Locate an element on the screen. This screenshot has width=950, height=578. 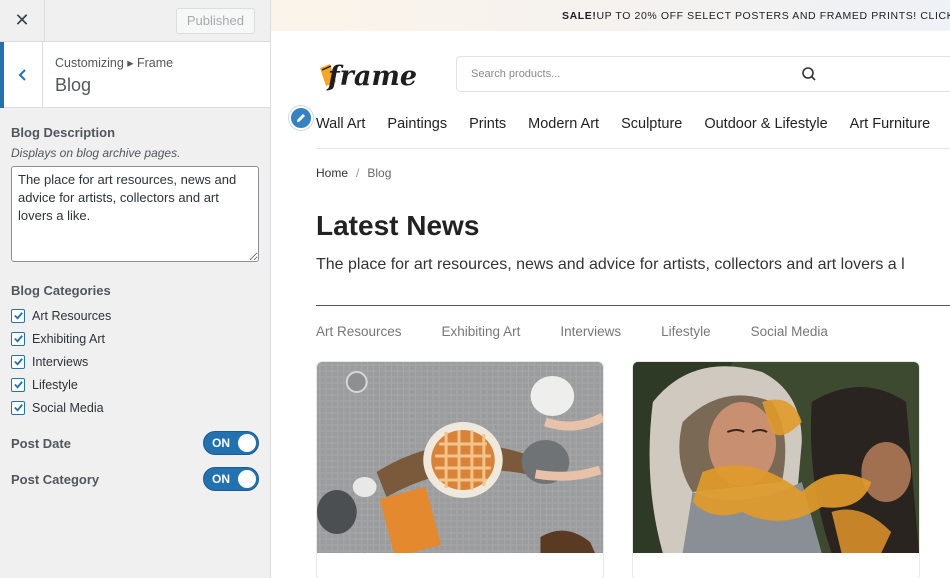
category-label: Social Media is located at coordinates (68, 407).